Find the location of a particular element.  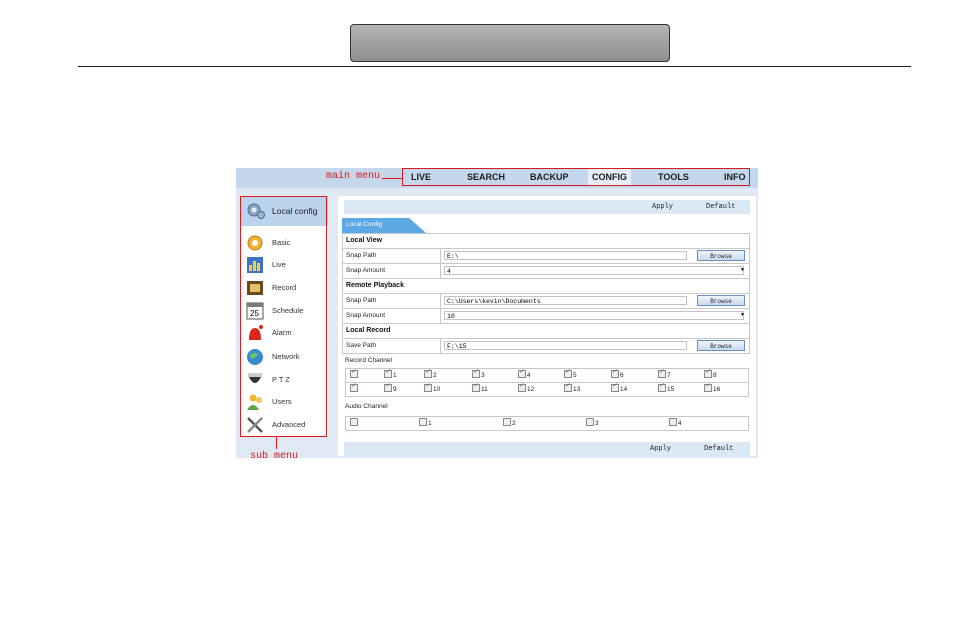

audio-channel-checkbox: 3 is located at coordinates (592, 423).